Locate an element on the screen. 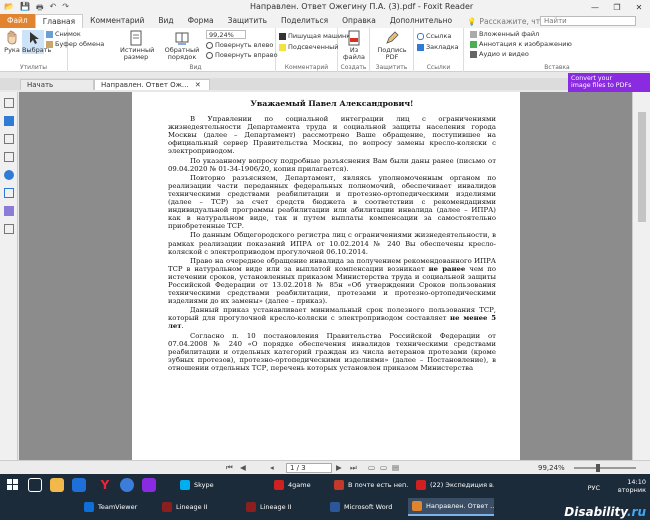 This screenshot has width=650, height=520. menu-share: Поделиться is located at coordinates (304, 21).